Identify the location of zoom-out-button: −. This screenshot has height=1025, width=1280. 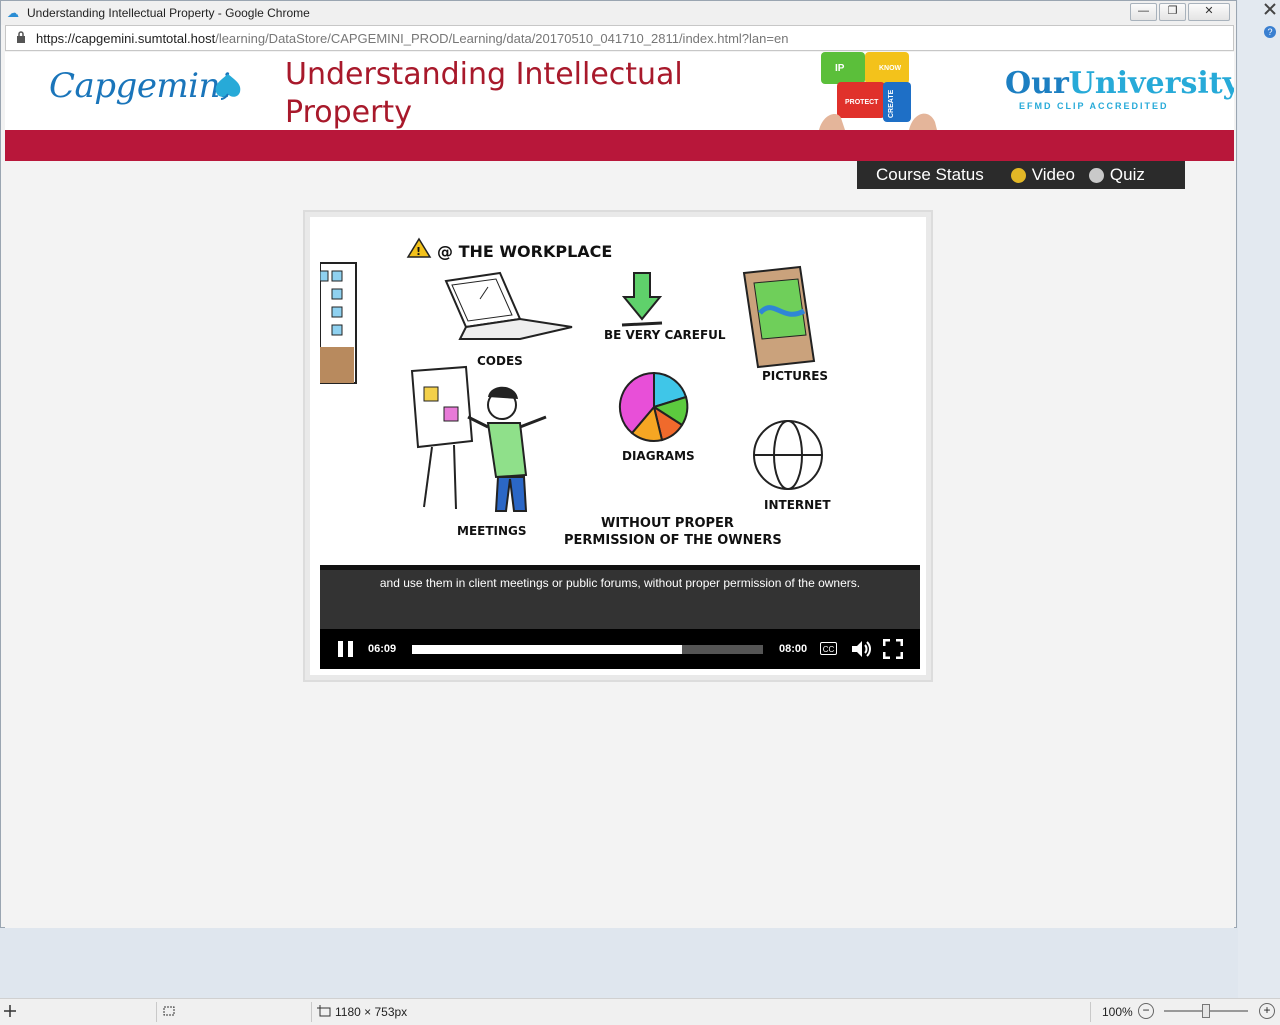
(1146, 1011).